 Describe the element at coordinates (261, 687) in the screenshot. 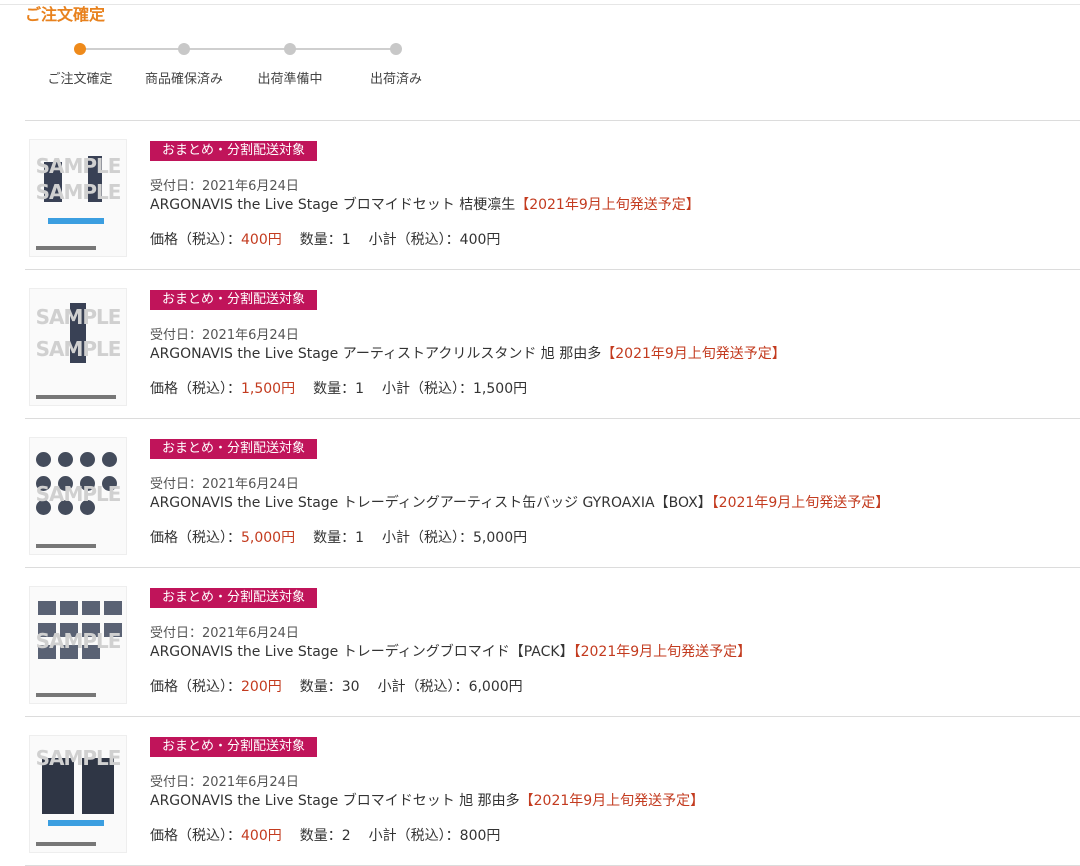

I see `price-value: 200円` at that location.